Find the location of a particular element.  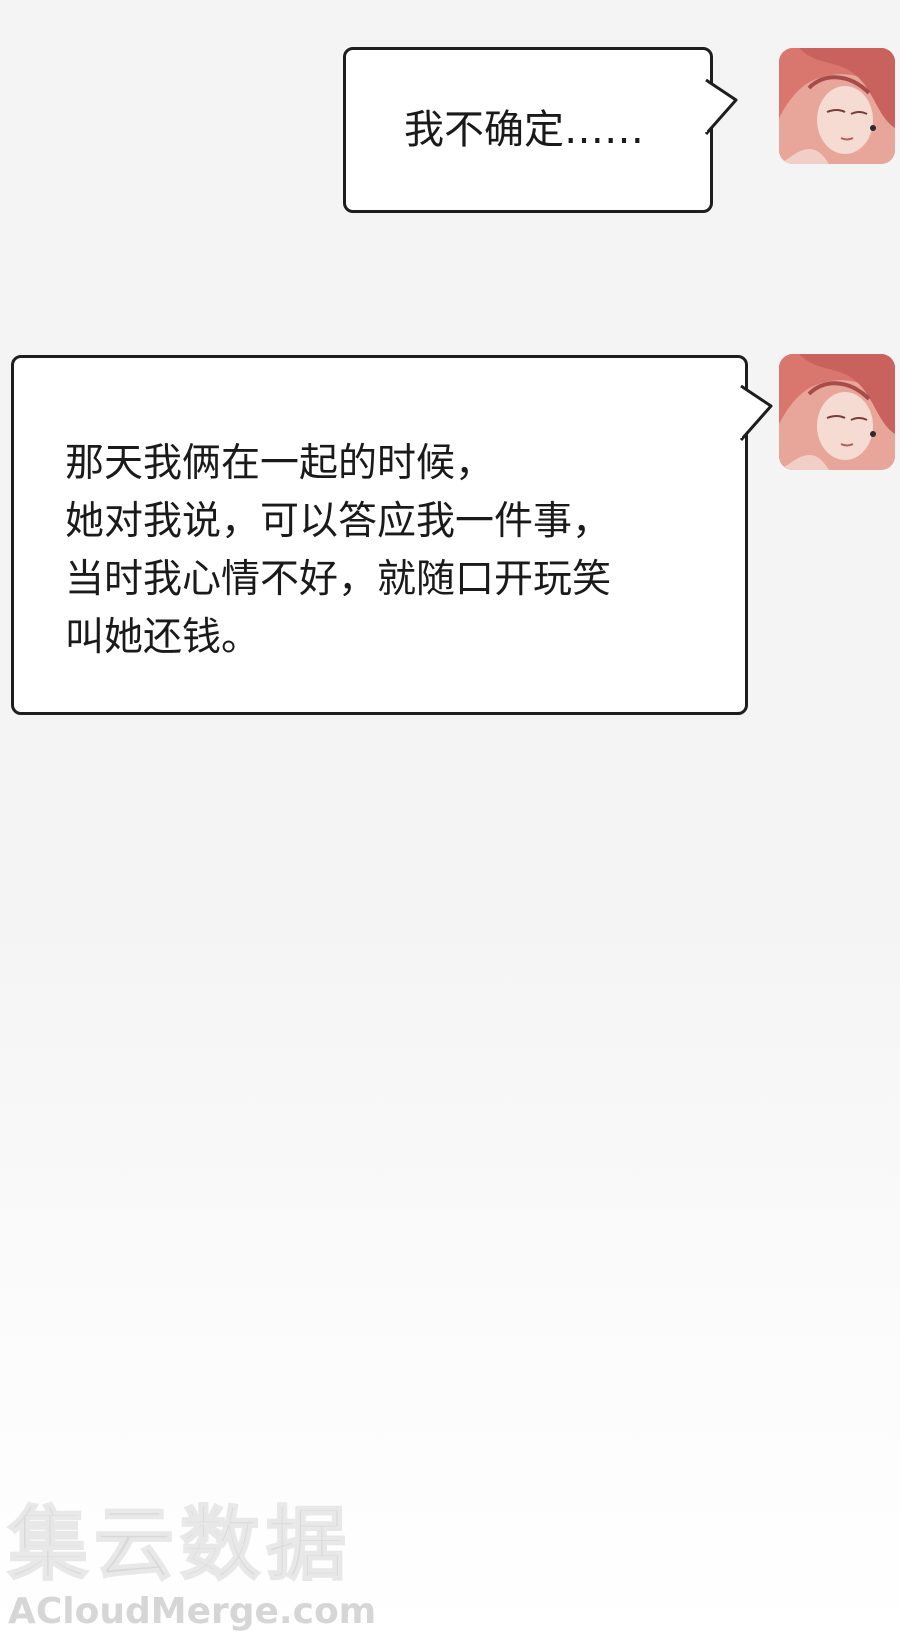

message-line: 当时我心情不好，就随口开玩笑 is located at coordinates (338, 579).